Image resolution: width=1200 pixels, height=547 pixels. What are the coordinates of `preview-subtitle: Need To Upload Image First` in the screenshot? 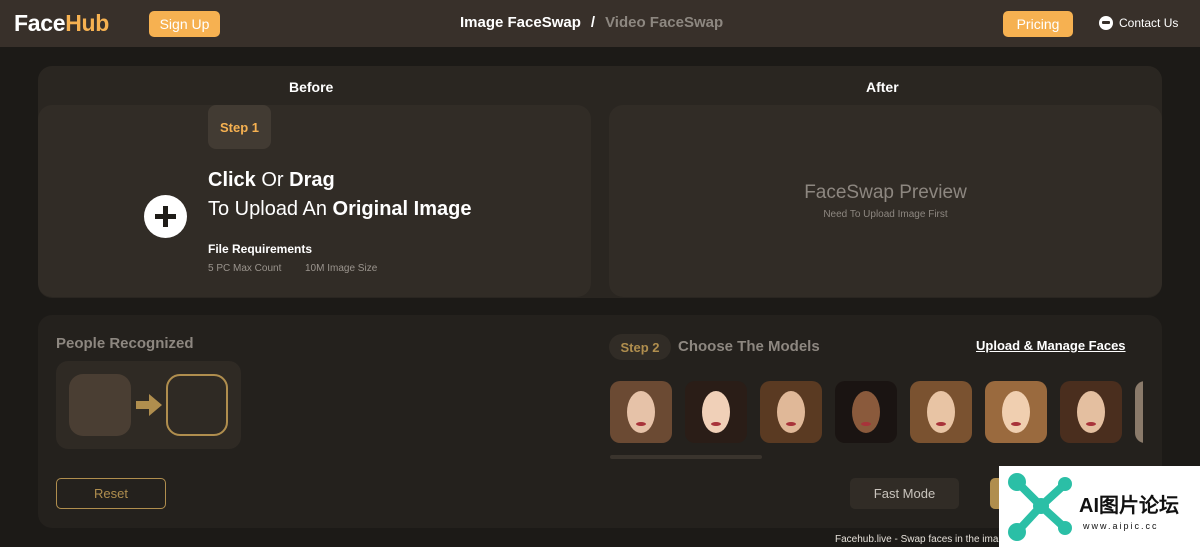 It's located at (885, 214).